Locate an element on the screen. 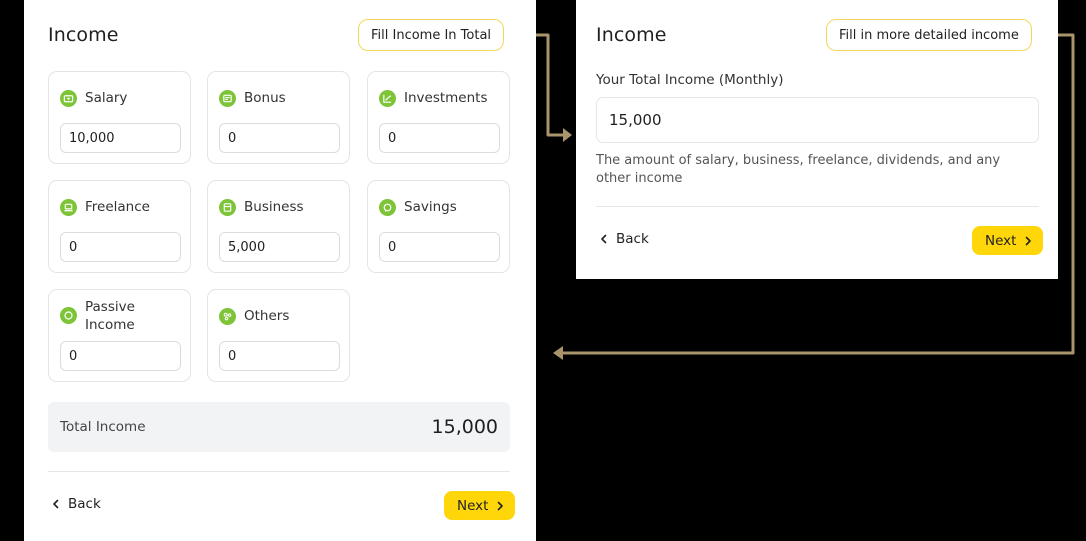 Image resolution: width=1086 pixels, height=541 pixels. passive-income-input: 0 is located at coordinates (120, 356).